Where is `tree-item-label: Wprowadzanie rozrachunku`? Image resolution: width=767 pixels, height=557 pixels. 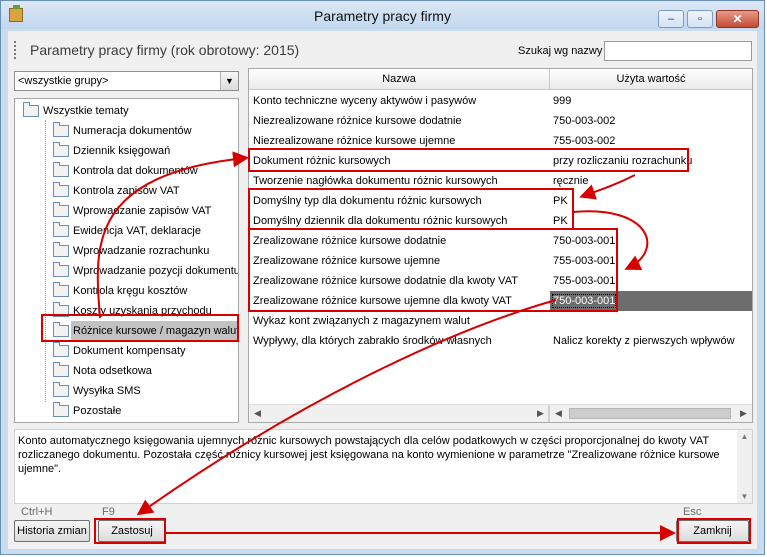 tree-item-label: Wprowadzanie rozrachunku is located at coordinates (141, 251).